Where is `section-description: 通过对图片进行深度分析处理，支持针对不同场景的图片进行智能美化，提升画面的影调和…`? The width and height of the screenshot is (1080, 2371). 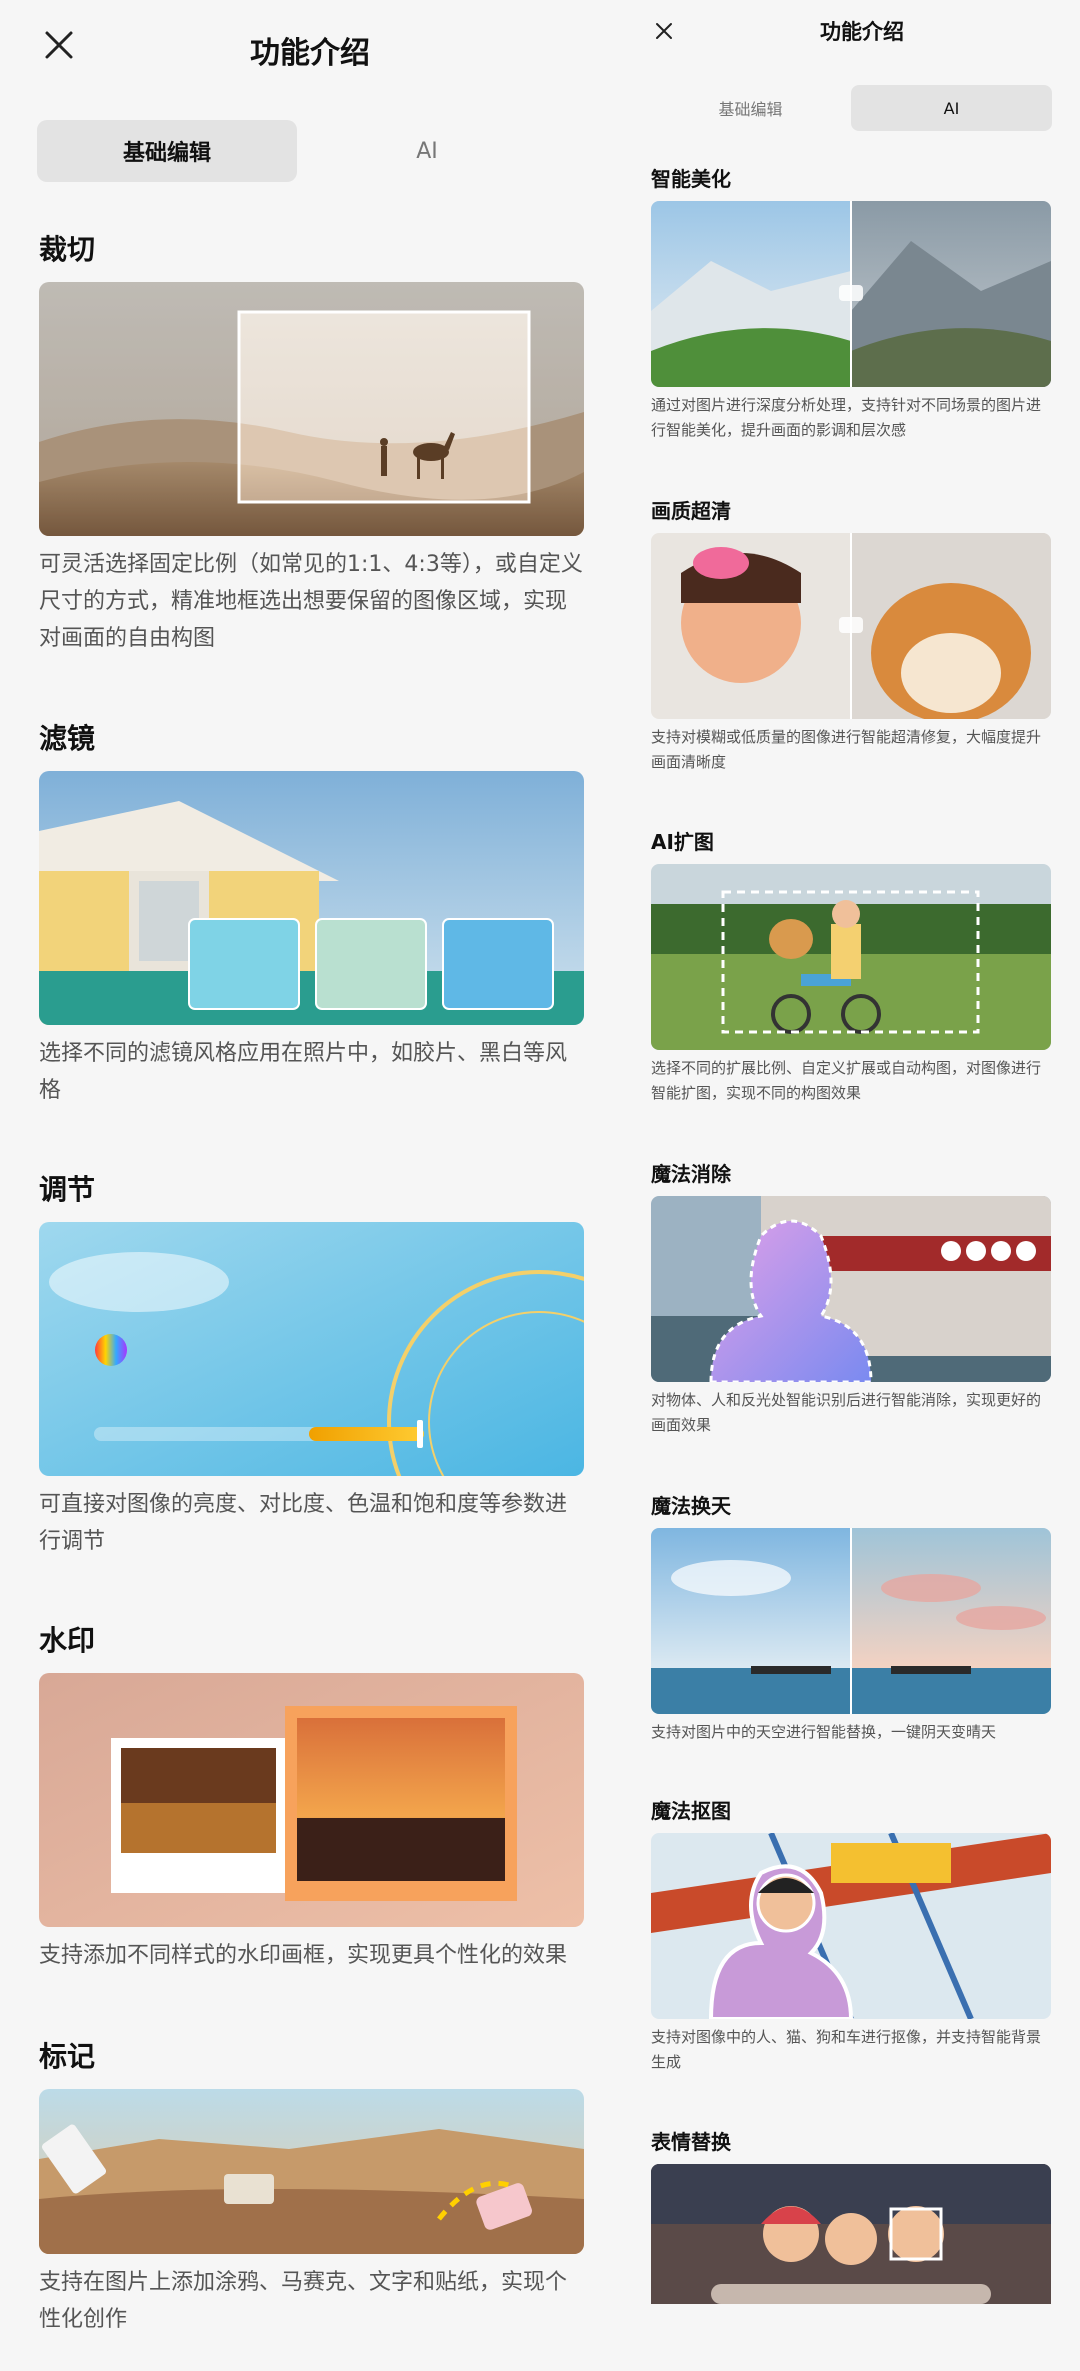
section-description: 通过对图片进行深度分析处理，支持针对不同场景的图片进行智能美化，提升画面的影调和… is located at coordinates (846, 417).